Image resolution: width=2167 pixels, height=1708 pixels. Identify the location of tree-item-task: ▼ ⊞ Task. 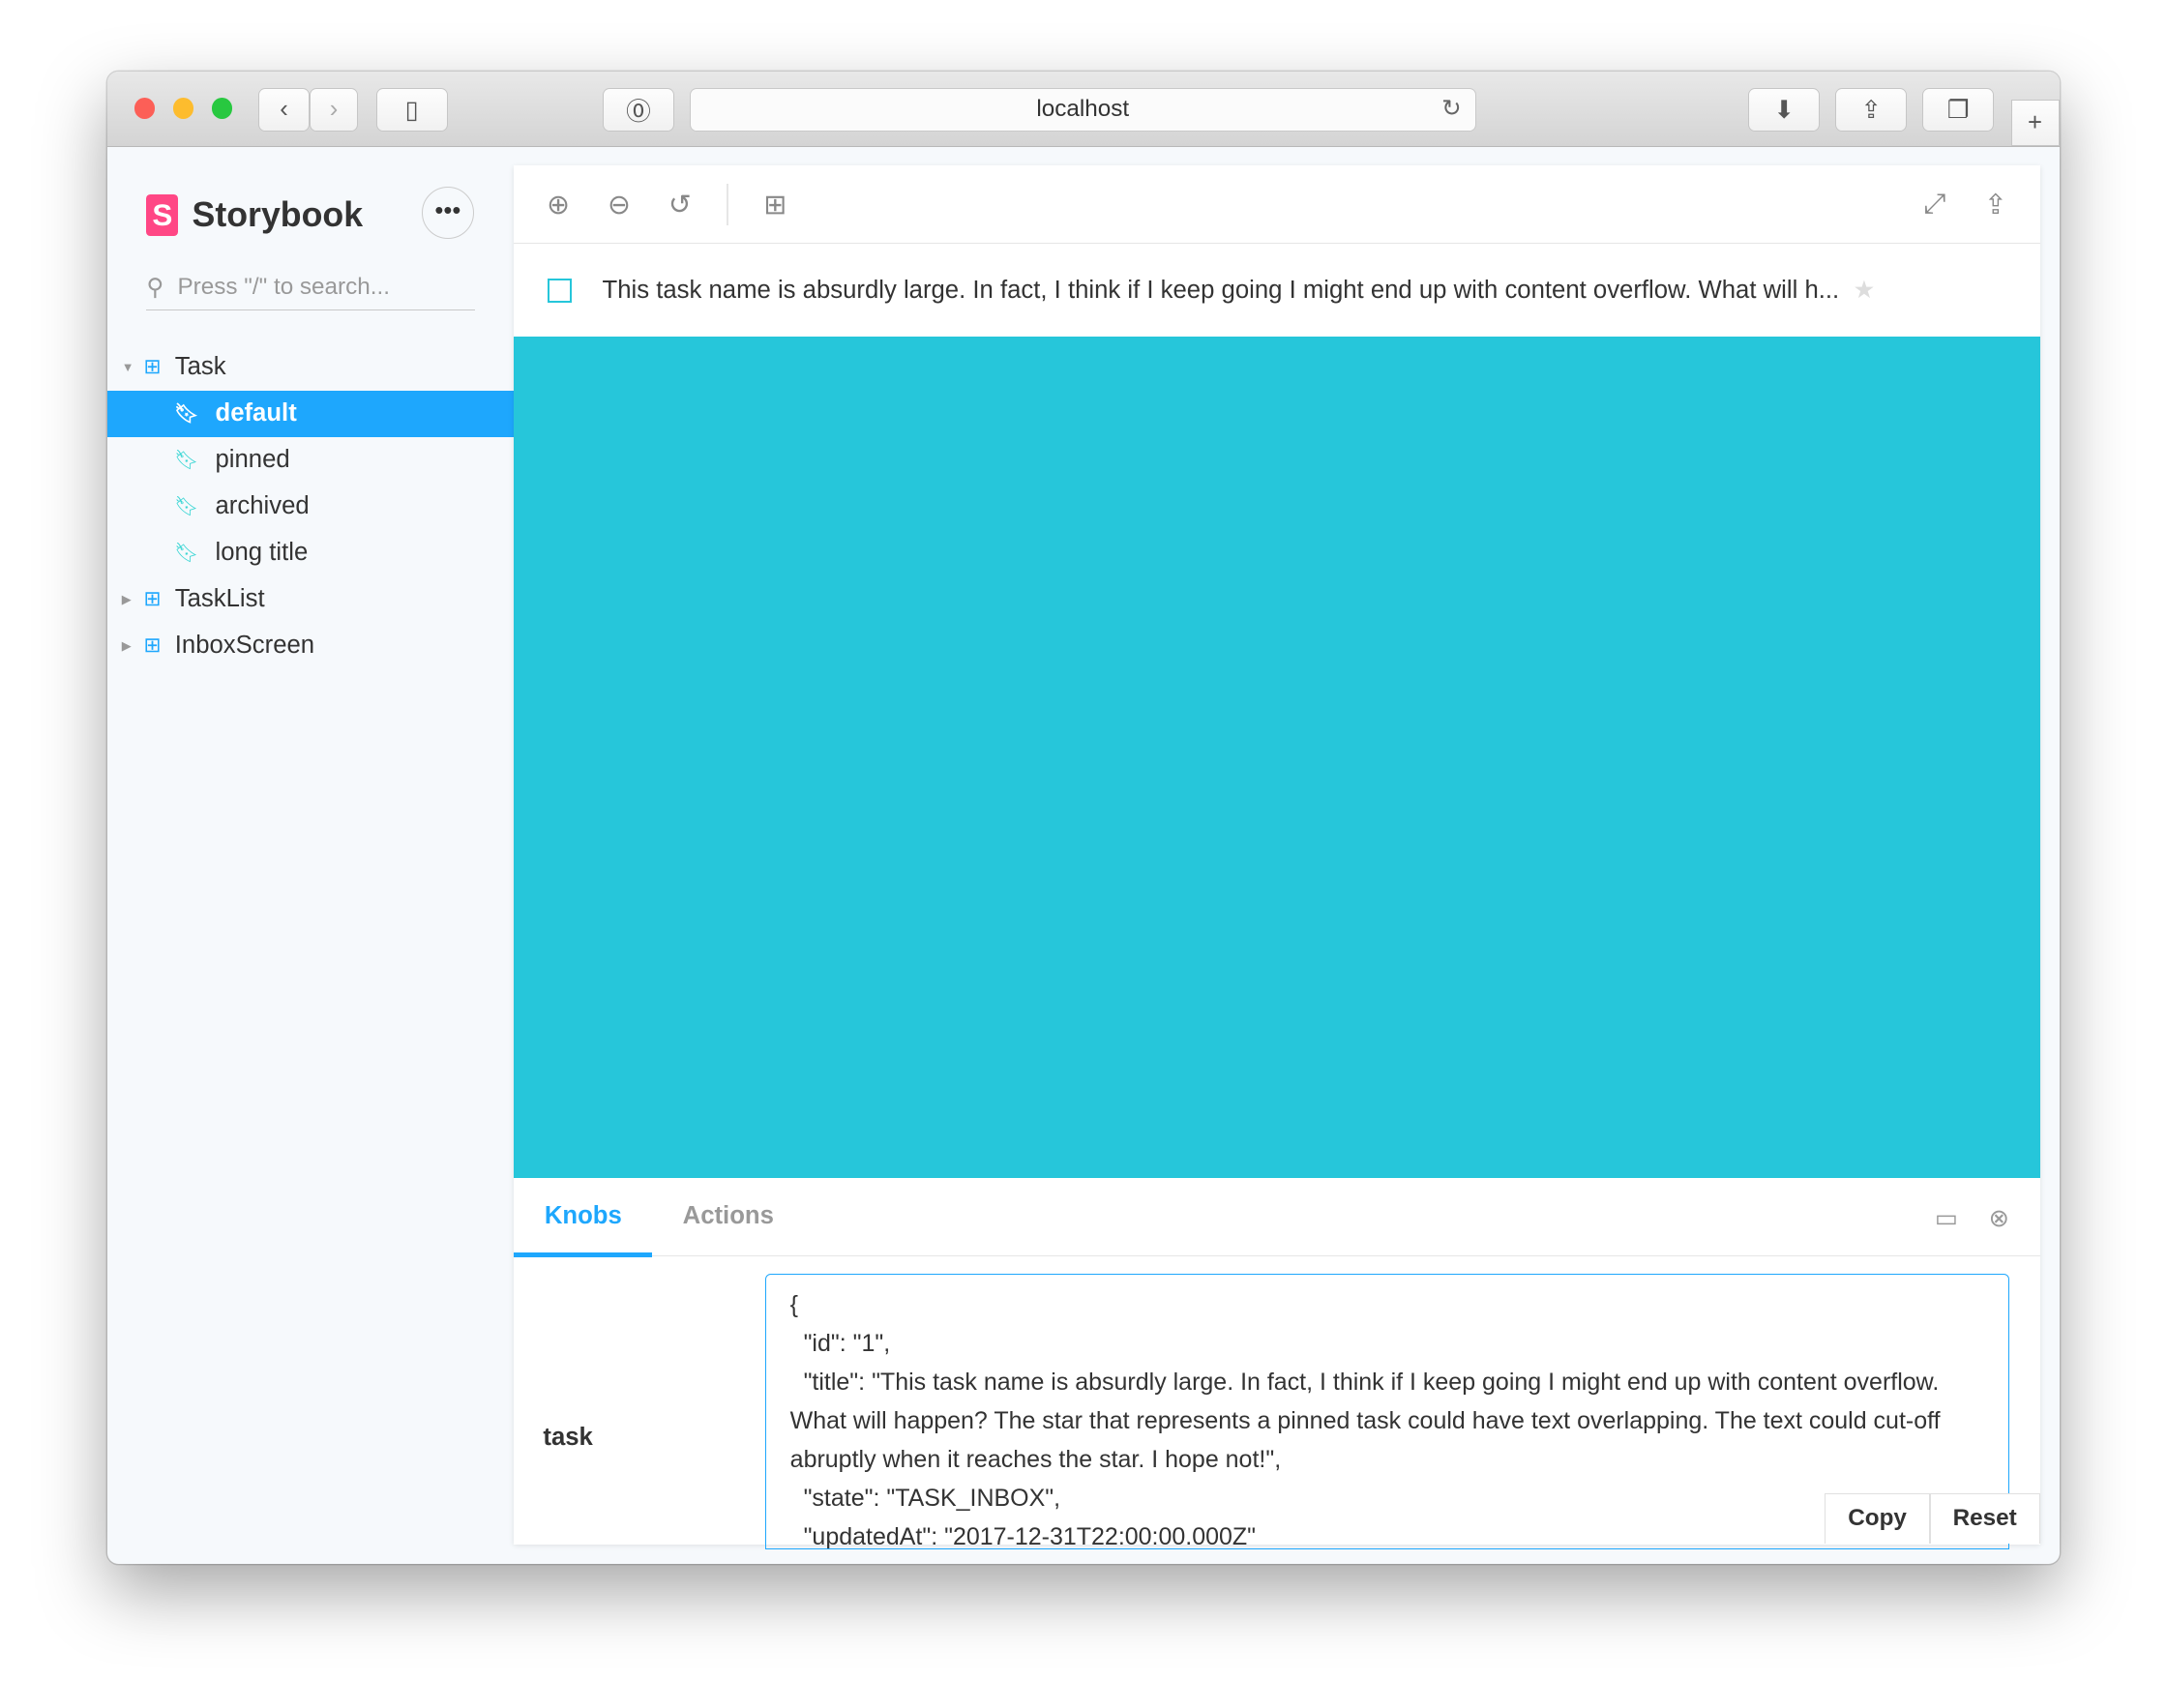
(310, 367).